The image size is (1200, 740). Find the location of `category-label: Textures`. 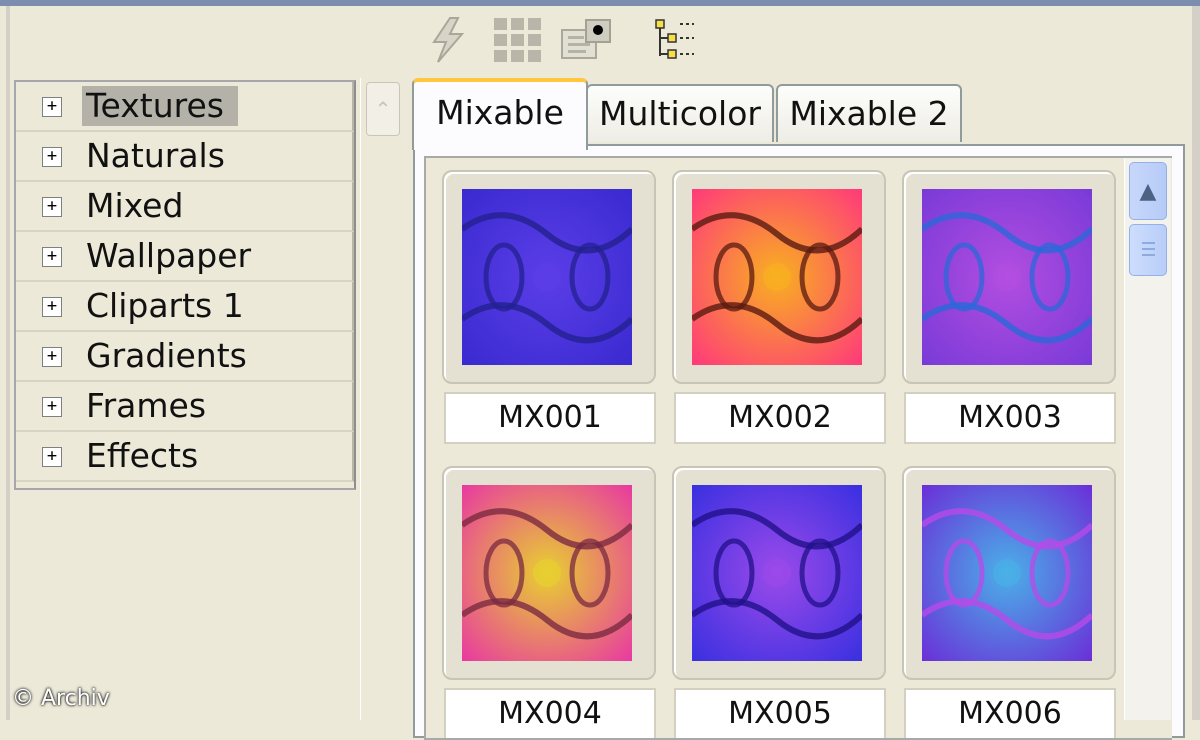

category-label: Textures is located at coordinates (160, 106).